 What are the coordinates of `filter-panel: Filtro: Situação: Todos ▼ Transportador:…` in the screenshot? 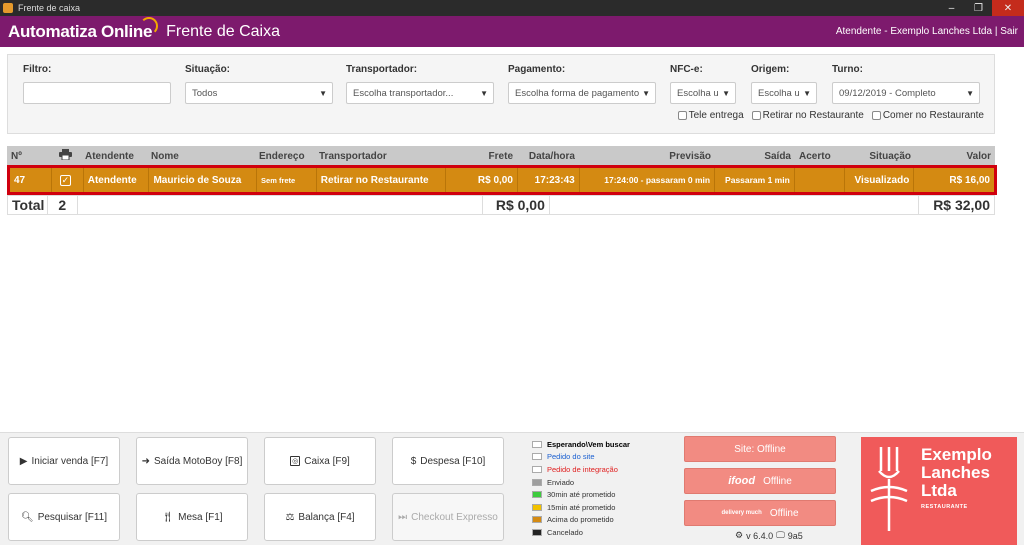 It's located at (501, 94).